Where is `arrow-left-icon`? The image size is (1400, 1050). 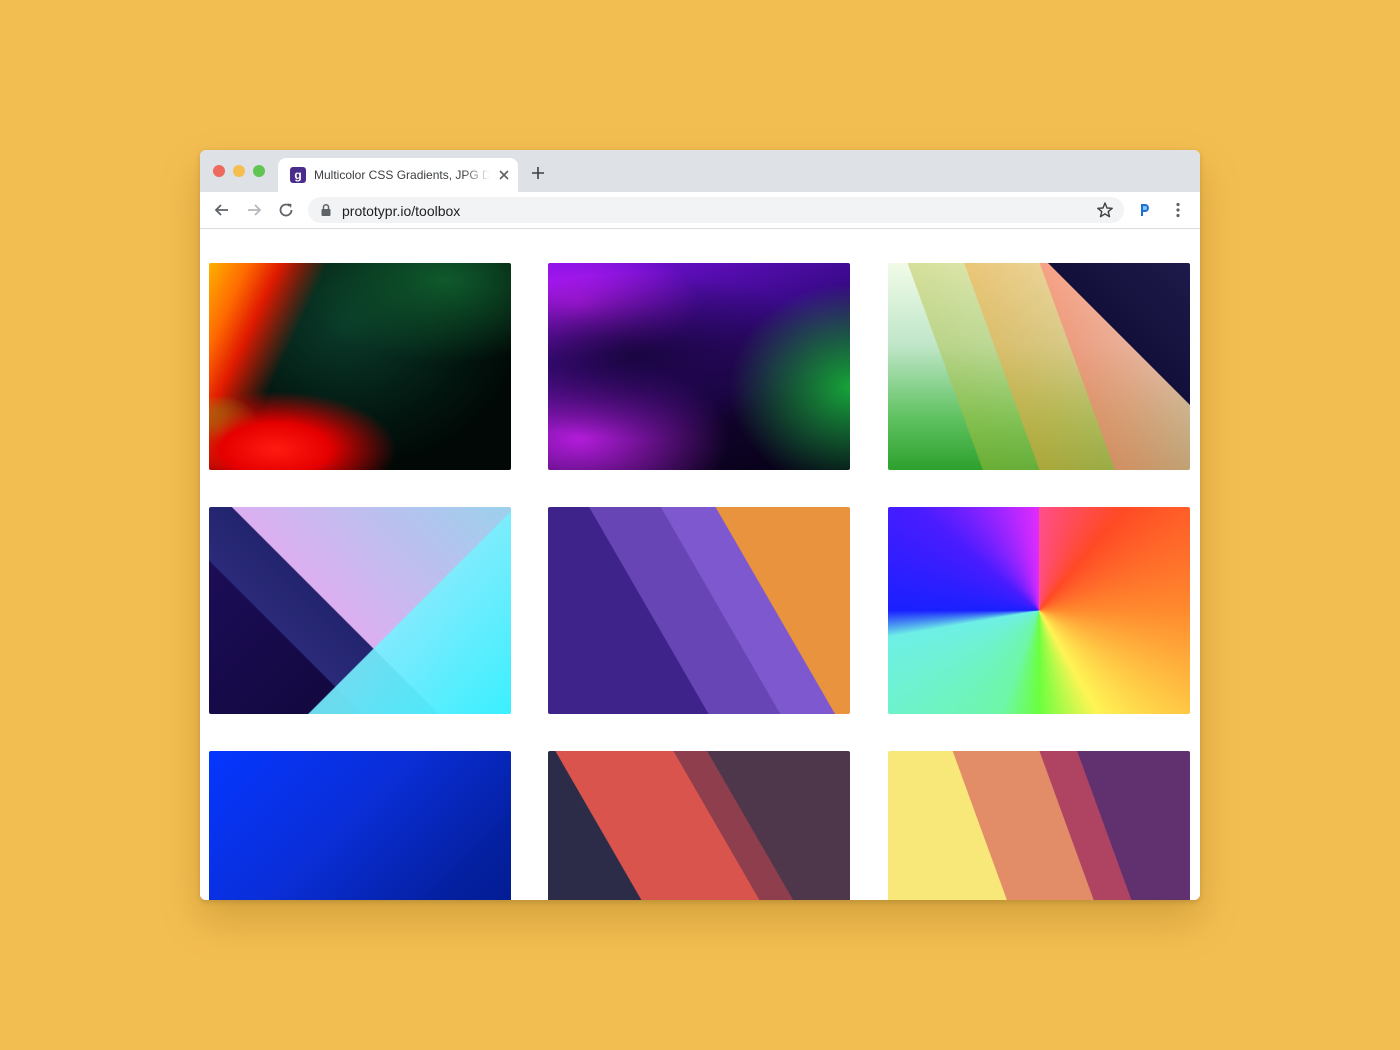 arrow-left-icon is located at coordinates (222, 210).